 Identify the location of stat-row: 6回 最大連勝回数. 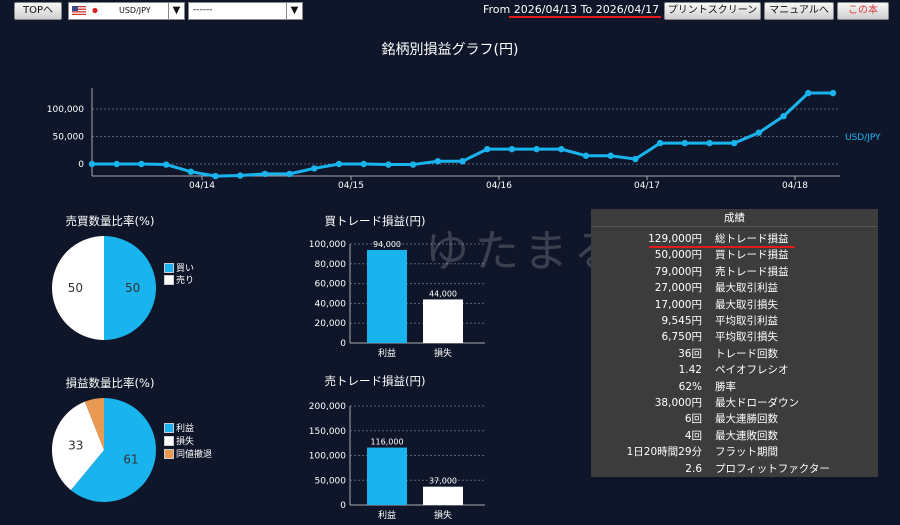
(734, 419).